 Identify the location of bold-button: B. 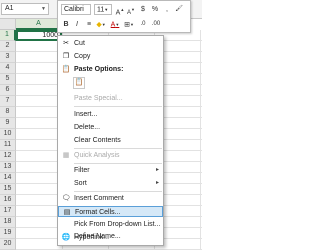
(66, 24).